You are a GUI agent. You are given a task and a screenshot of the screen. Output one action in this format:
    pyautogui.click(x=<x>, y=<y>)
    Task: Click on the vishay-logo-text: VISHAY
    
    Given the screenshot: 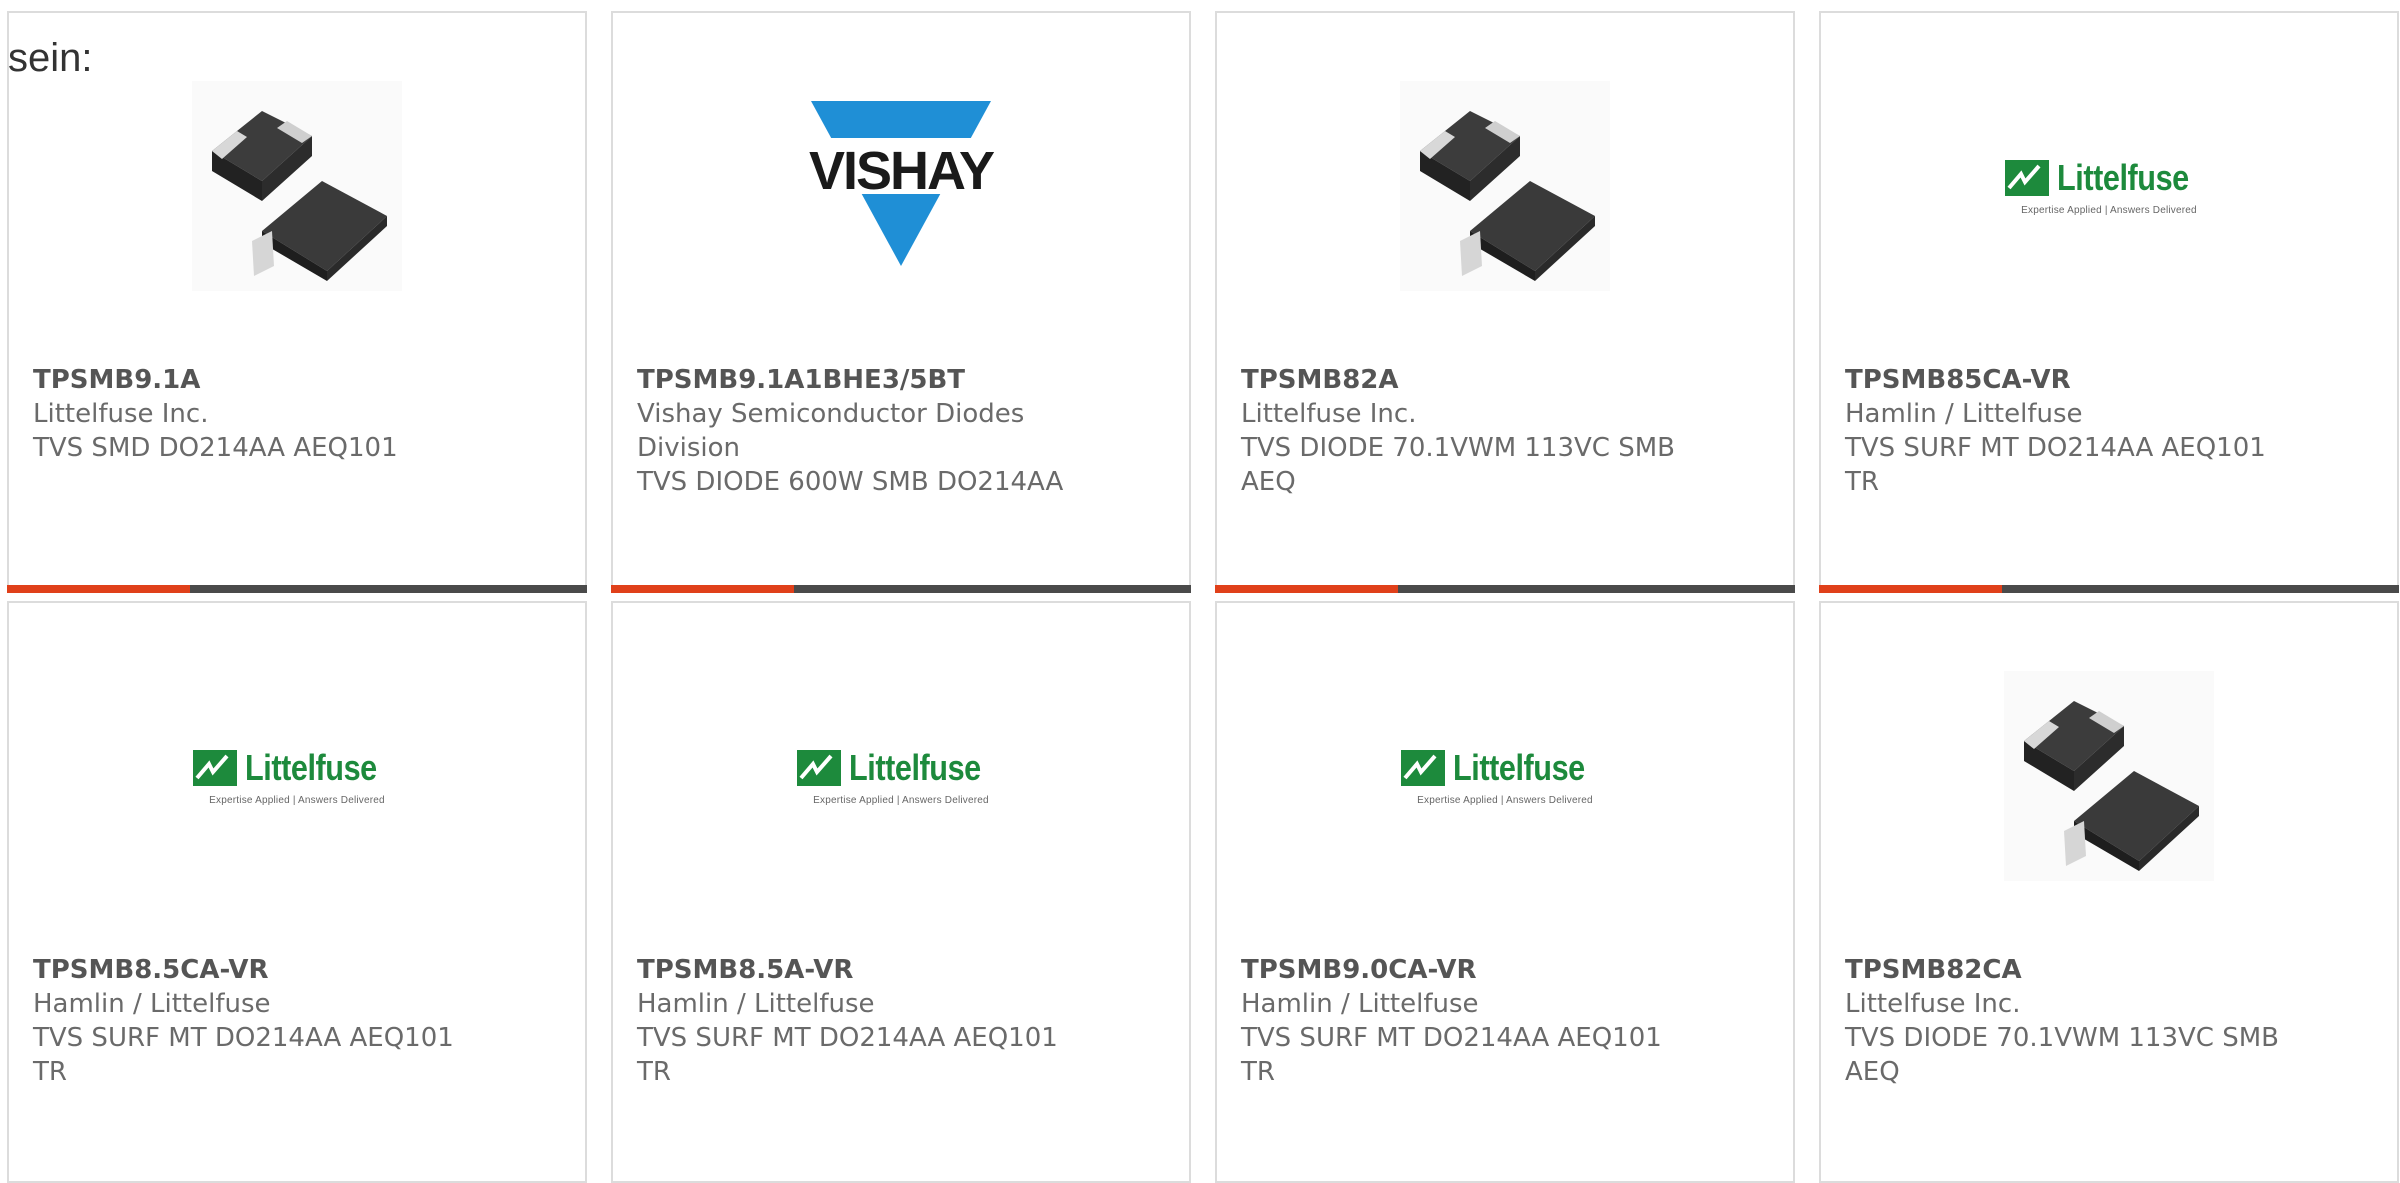 What is the action you would take?
    pyautogui.click(x=901, y=171)
    